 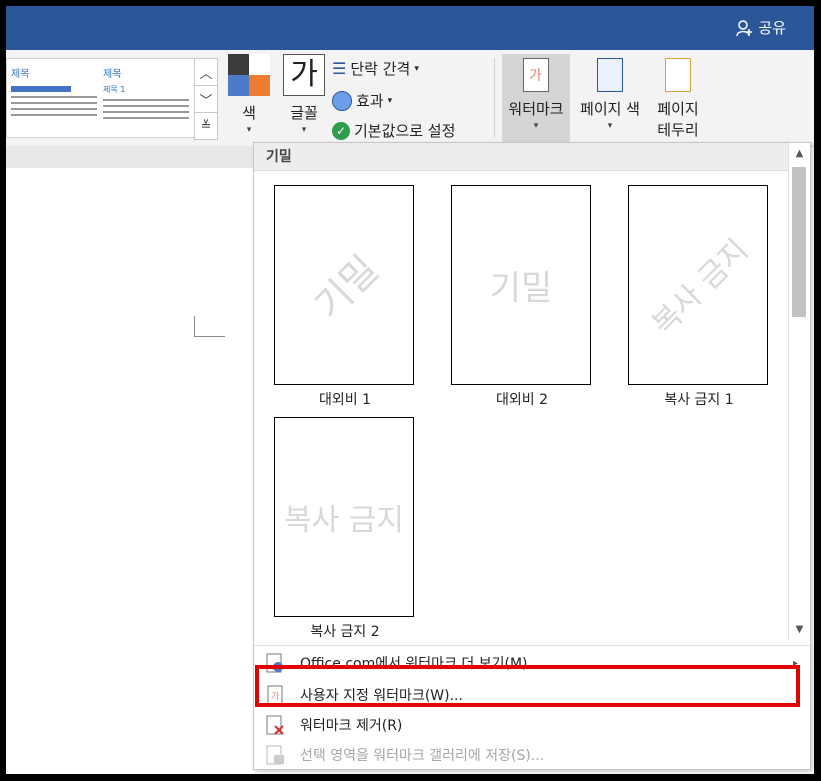 What do you see at coordinates (370, 101) in the screenshot?
I see `effects-label: 효과` at bounding box center [370, 101].